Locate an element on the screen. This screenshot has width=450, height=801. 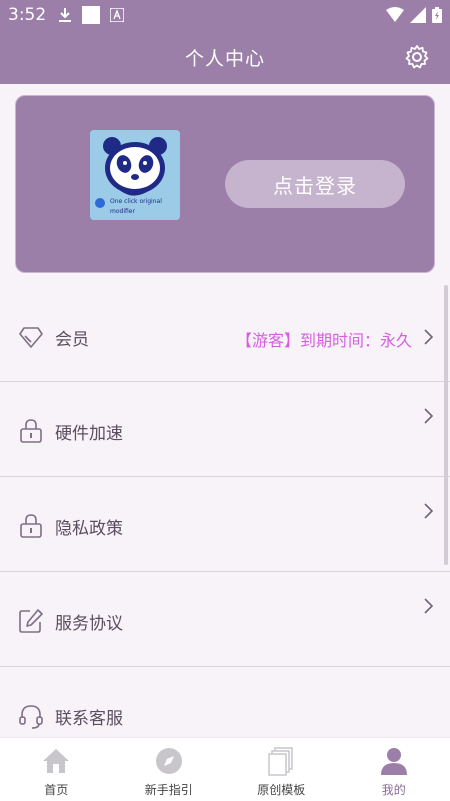
avatar: One click original modifier is located at coordinates (135, 175).